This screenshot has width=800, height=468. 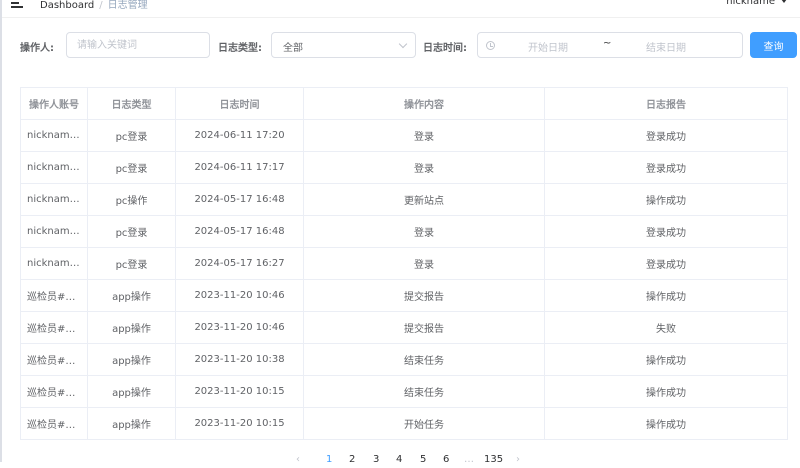 I want to click on table-row: nickname… pc操作 2024-05-17 16:48 更新站点 操作成功, so click(x=404, y=199).